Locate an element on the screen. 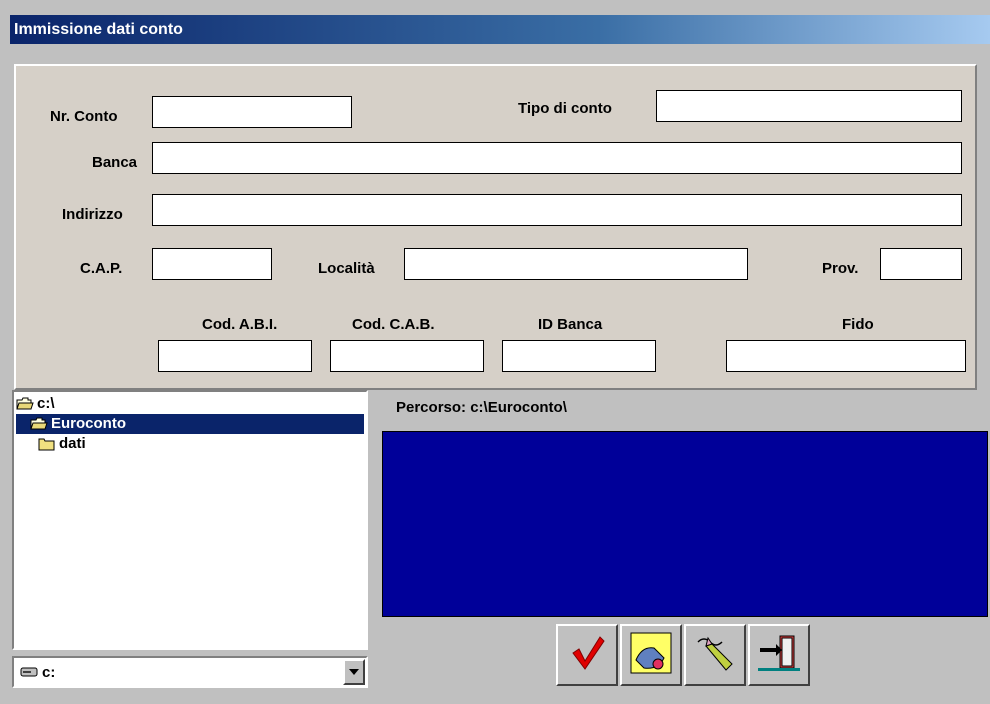  confirm-button is located at coordinates (587, 655).